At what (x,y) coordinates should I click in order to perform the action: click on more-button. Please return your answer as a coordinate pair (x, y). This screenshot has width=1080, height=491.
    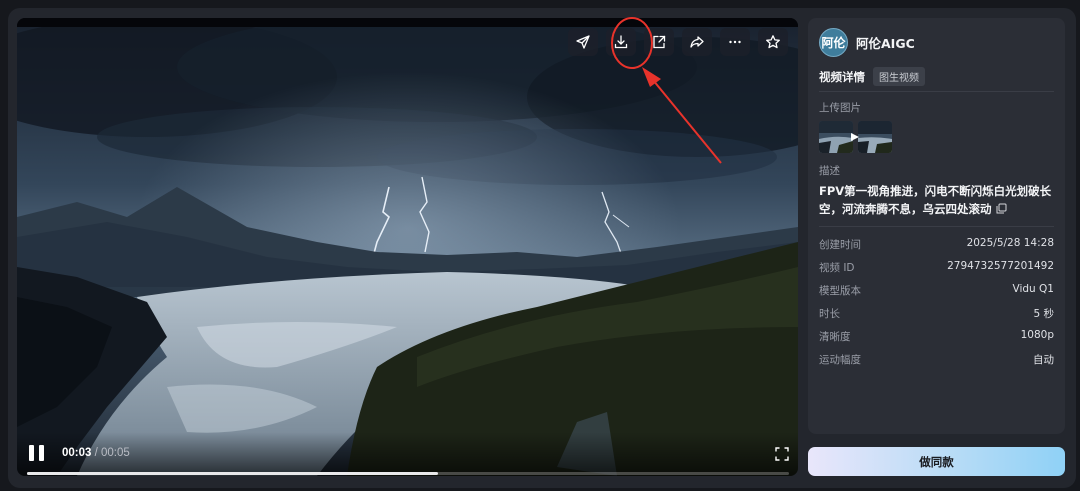
    Looking at the image, I should click on (735, 42).